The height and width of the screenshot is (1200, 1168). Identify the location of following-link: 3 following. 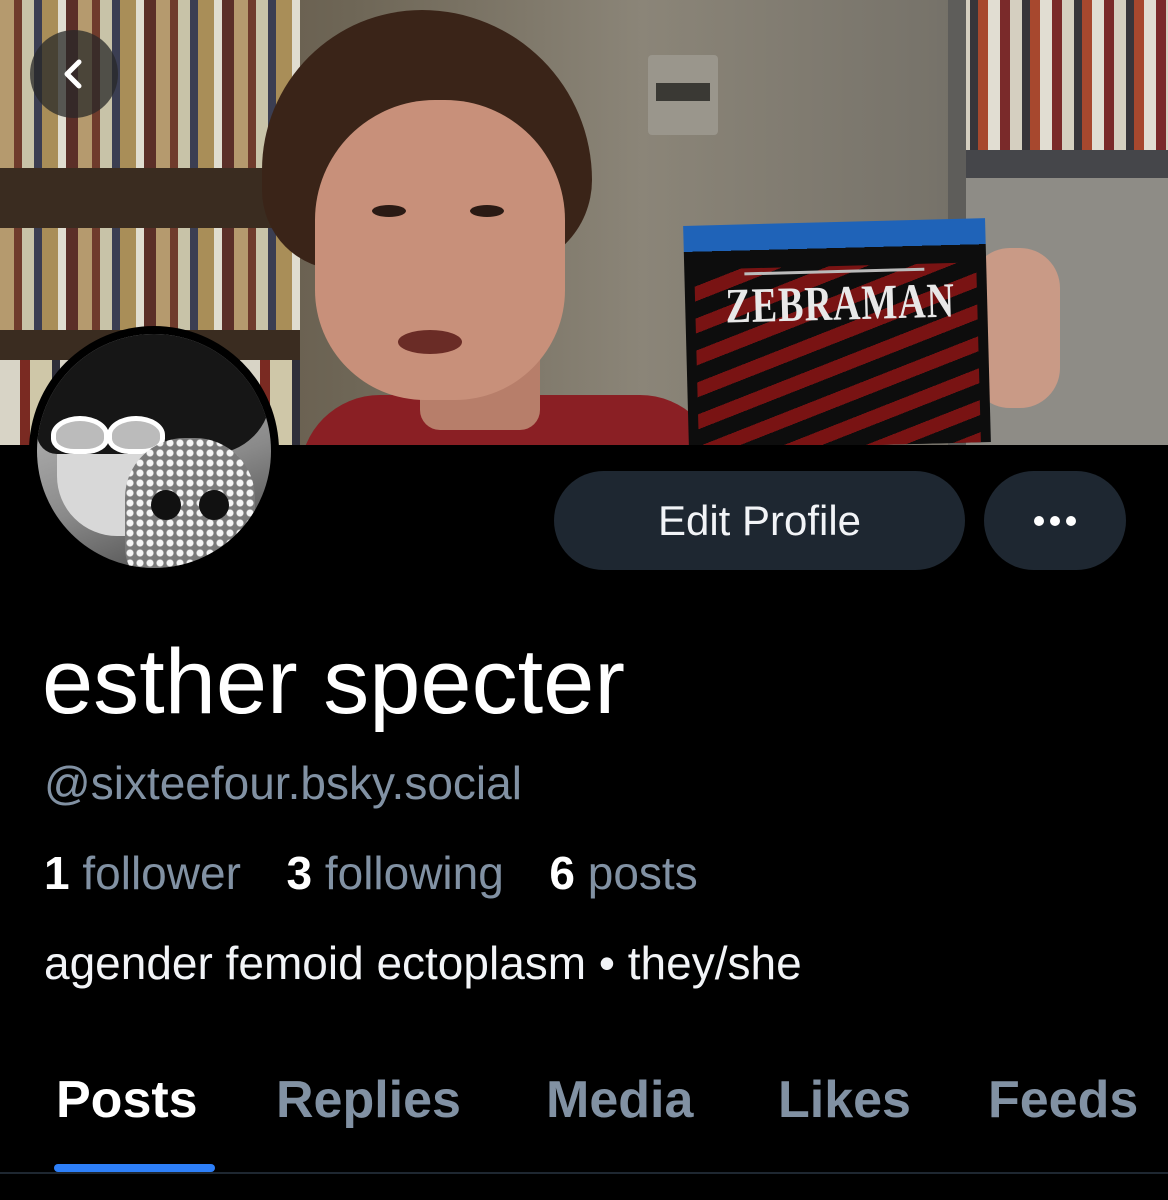
(401, 873).